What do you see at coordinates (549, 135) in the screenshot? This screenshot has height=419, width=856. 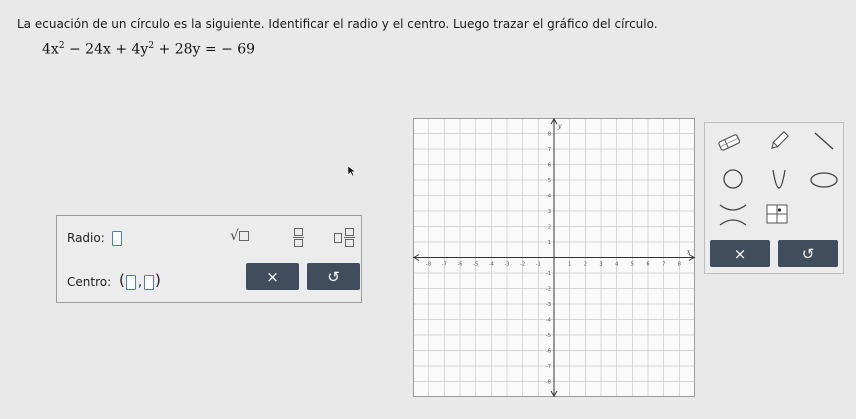 I see `y-tick-label: 8` at bounding box center [549, 135].